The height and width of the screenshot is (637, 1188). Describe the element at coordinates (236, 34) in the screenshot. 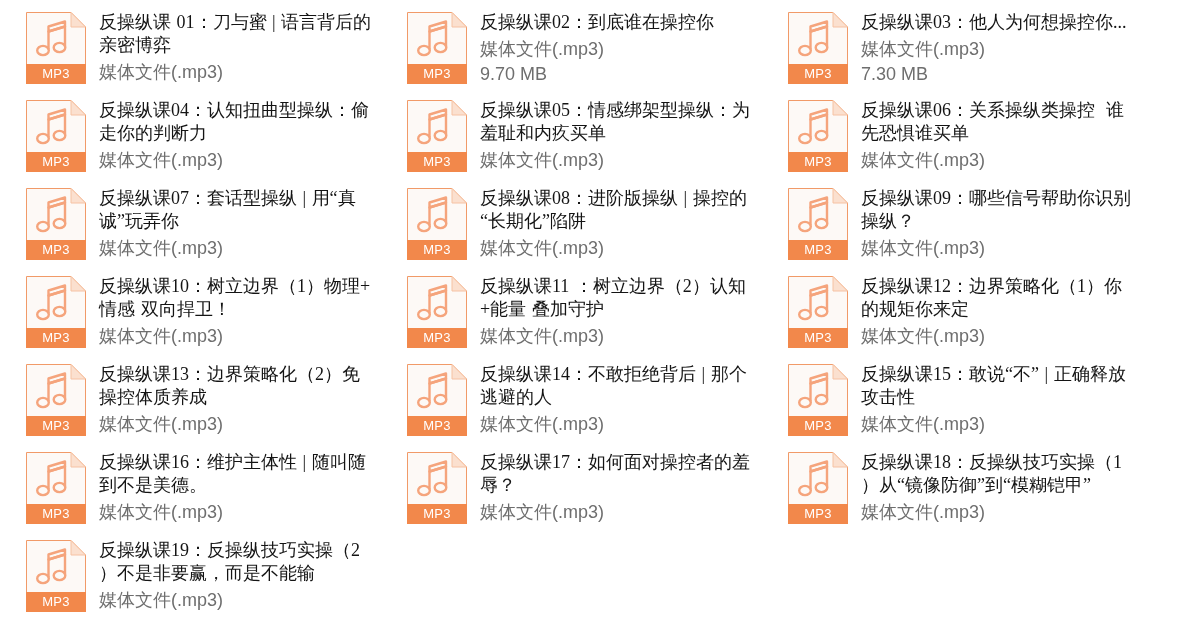

I see `file-name: 反操纵课 01：刀与蜜 | 语言背后的亲密博弈` at that location.